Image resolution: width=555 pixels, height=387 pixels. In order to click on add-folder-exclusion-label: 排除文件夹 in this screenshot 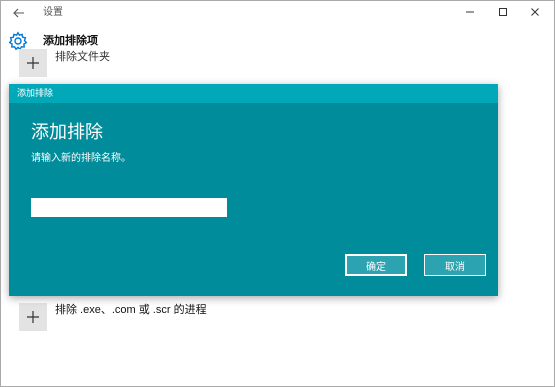, I will do `click(82, 57)`.